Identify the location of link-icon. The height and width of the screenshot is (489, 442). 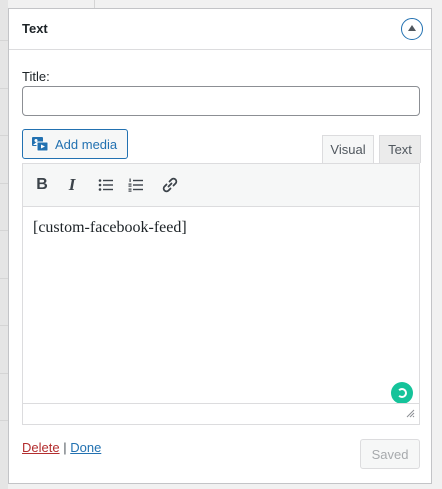
(170, 185).